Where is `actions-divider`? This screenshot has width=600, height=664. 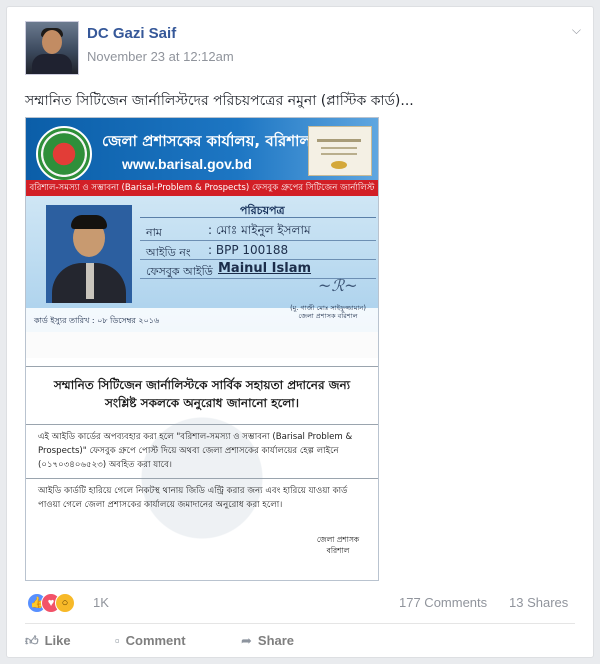
actions-divider is located at coordinates (300, 623).